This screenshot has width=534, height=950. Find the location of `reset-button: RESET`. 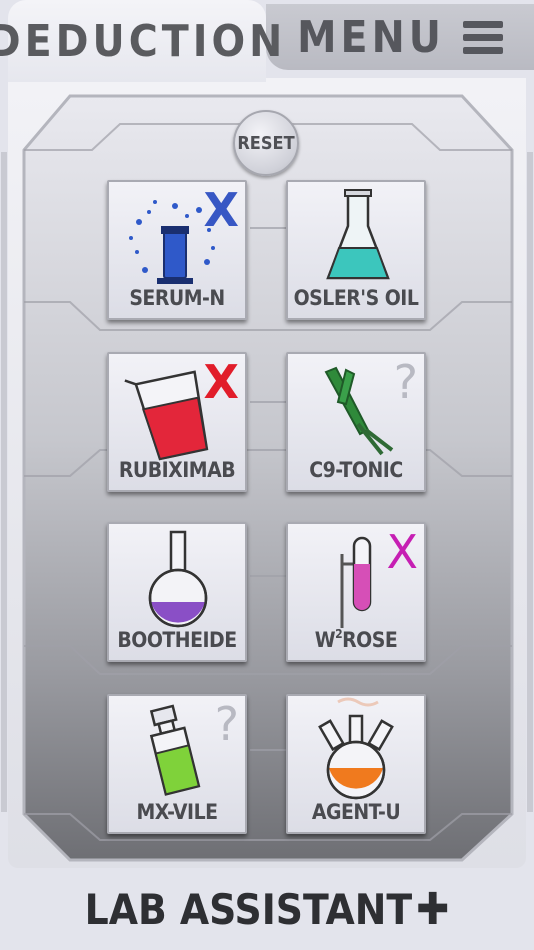

reset-button: RESET is located at coordinates (266, 143).